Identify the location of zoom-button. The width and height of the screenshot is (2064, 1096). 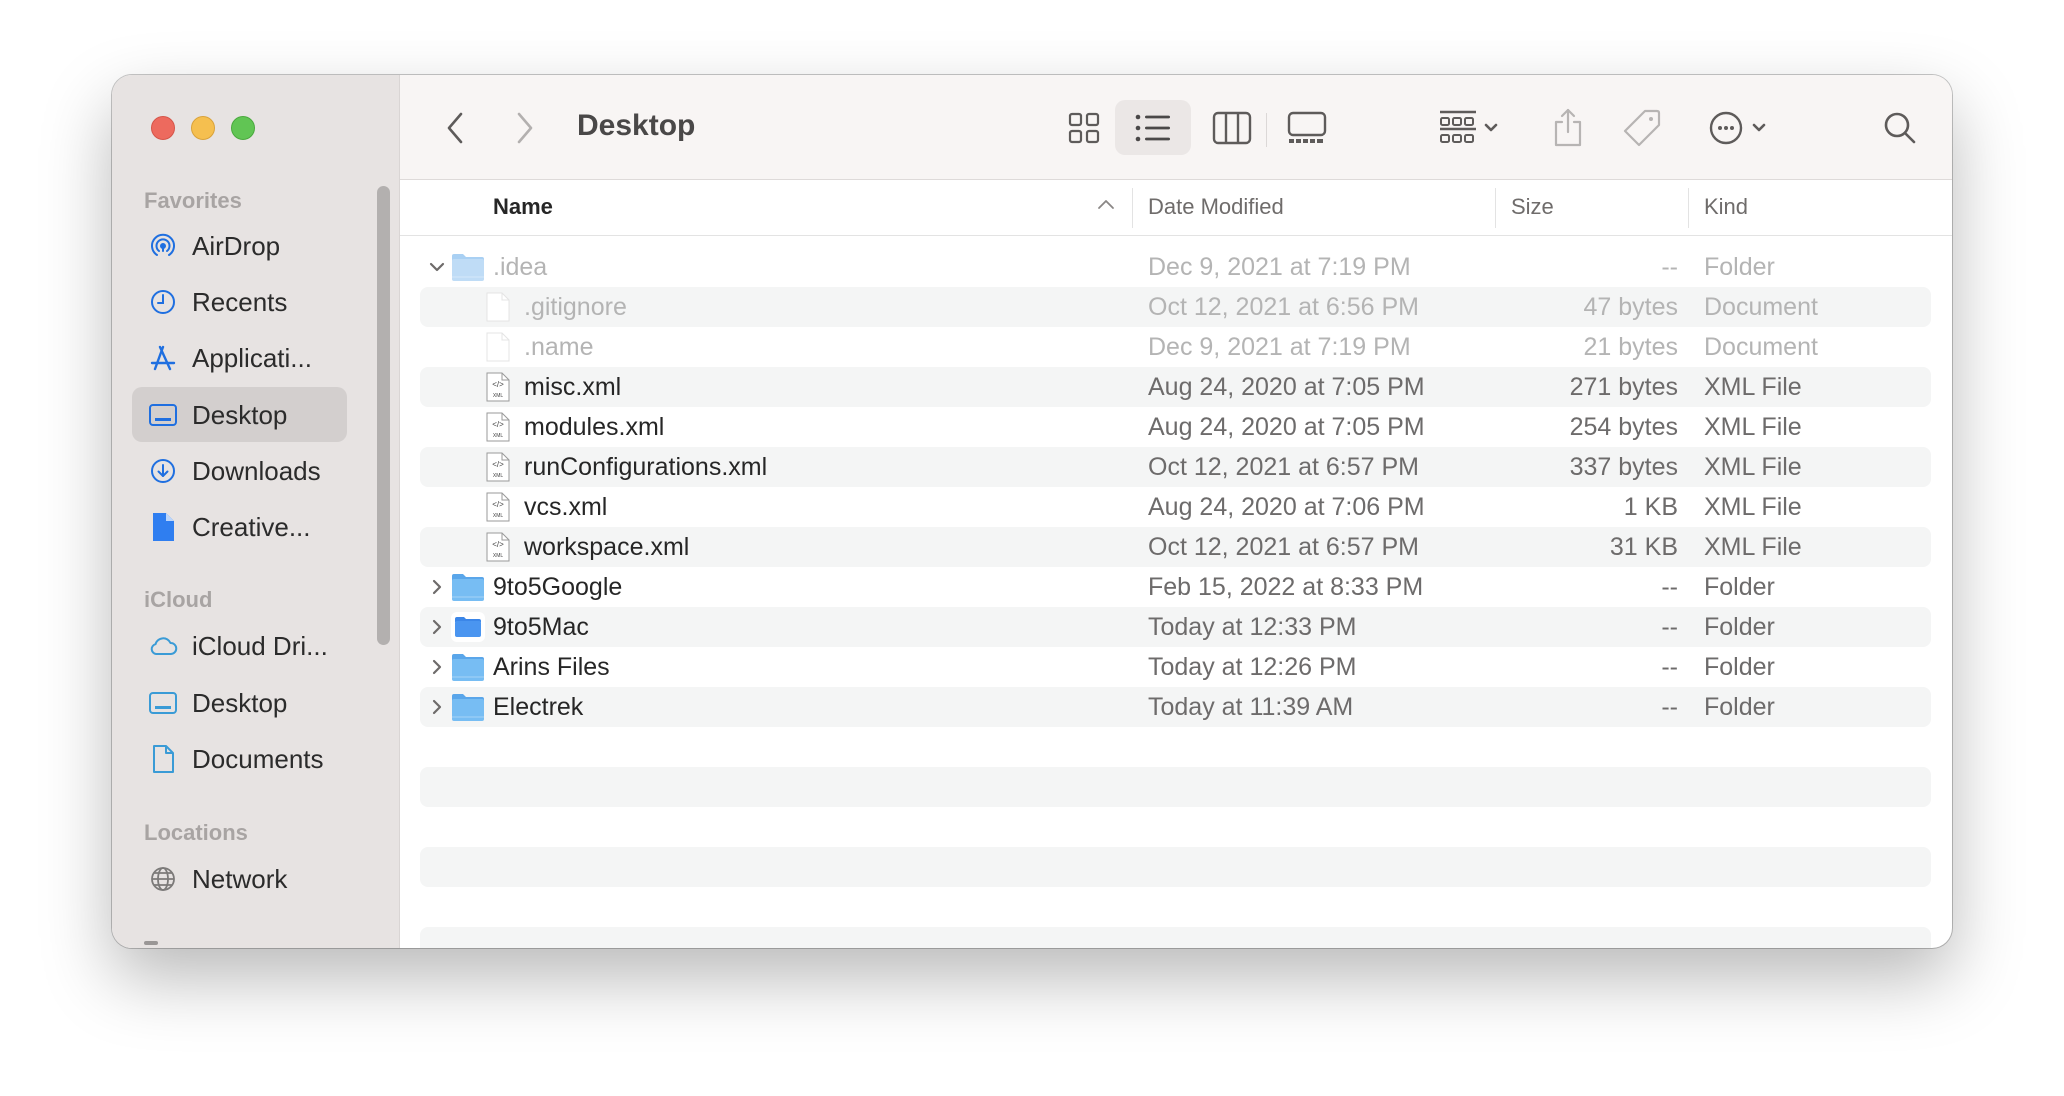
(243, 128).